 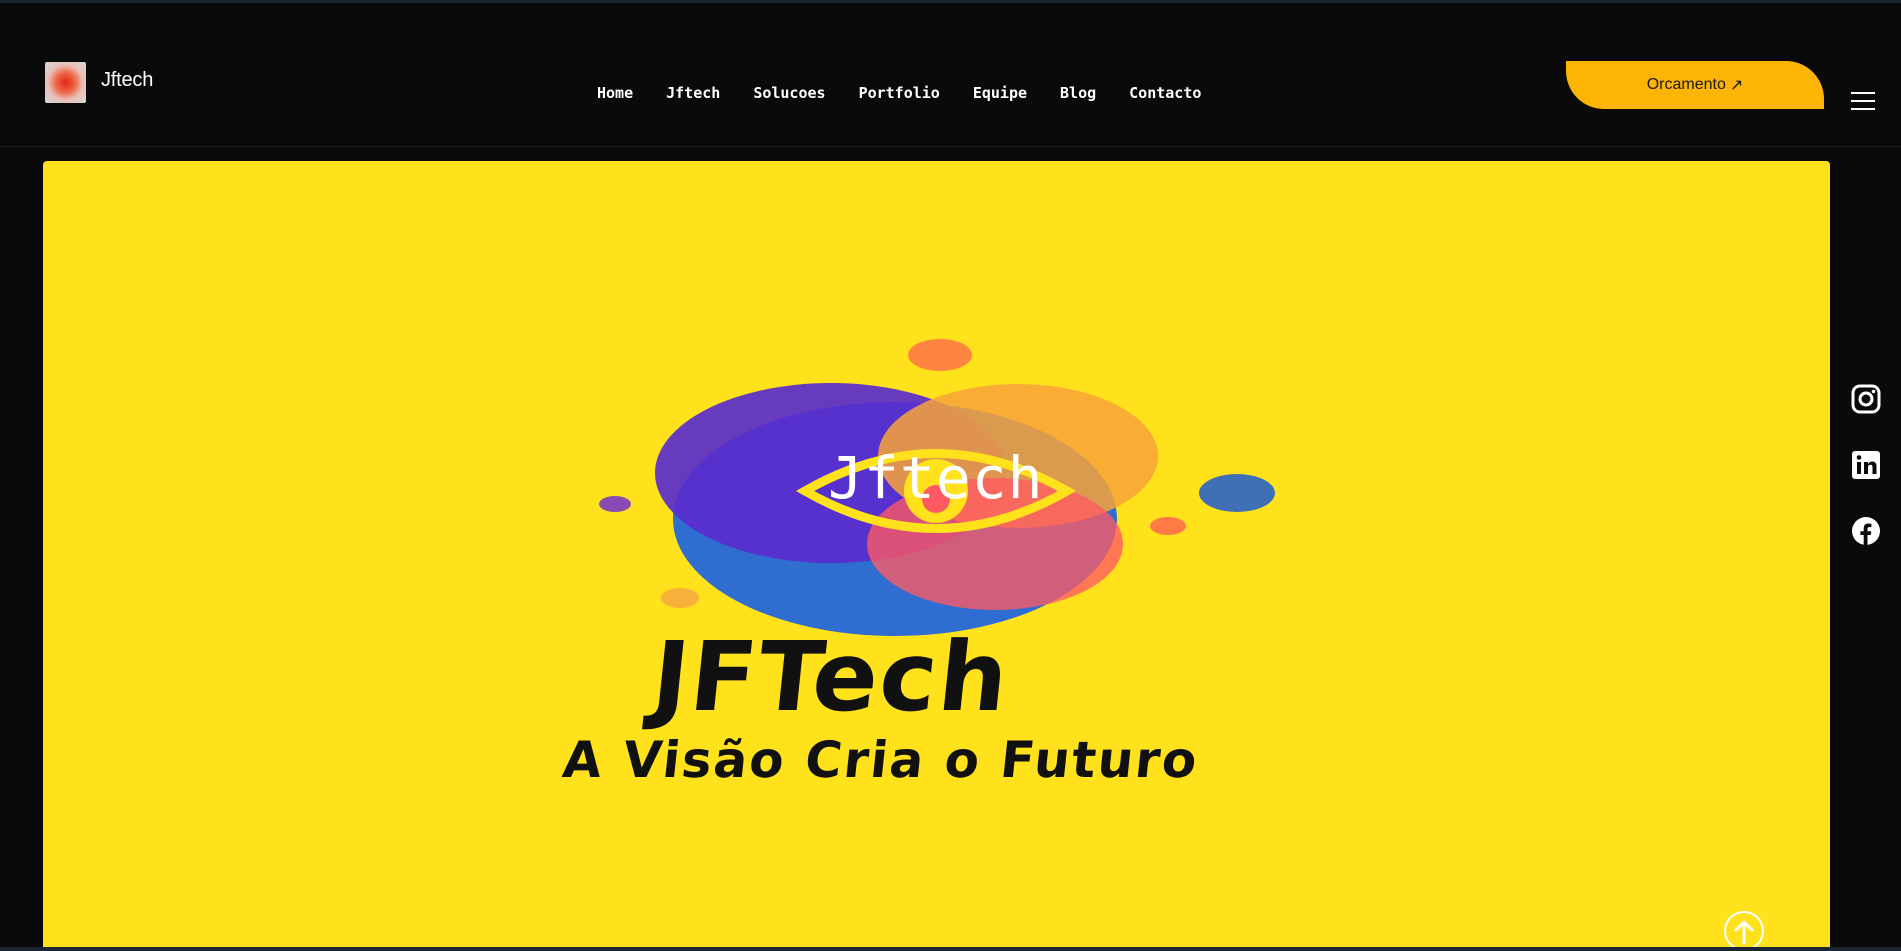 What do you see at coordinates (1000, 93) in the screenshot?
I see `nav-equipe: Equipe` at bounding box center [1000, 93].